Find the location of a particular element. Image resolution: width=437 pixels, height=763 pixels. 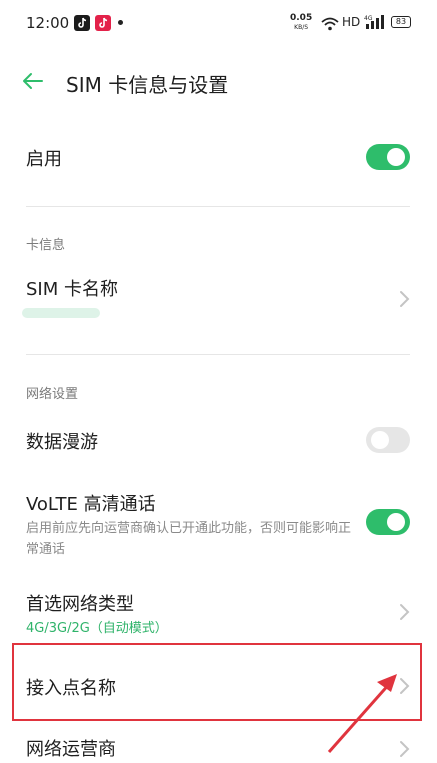

page-title: SIM 卡信息与设置 is located at coordinates (147, 85).